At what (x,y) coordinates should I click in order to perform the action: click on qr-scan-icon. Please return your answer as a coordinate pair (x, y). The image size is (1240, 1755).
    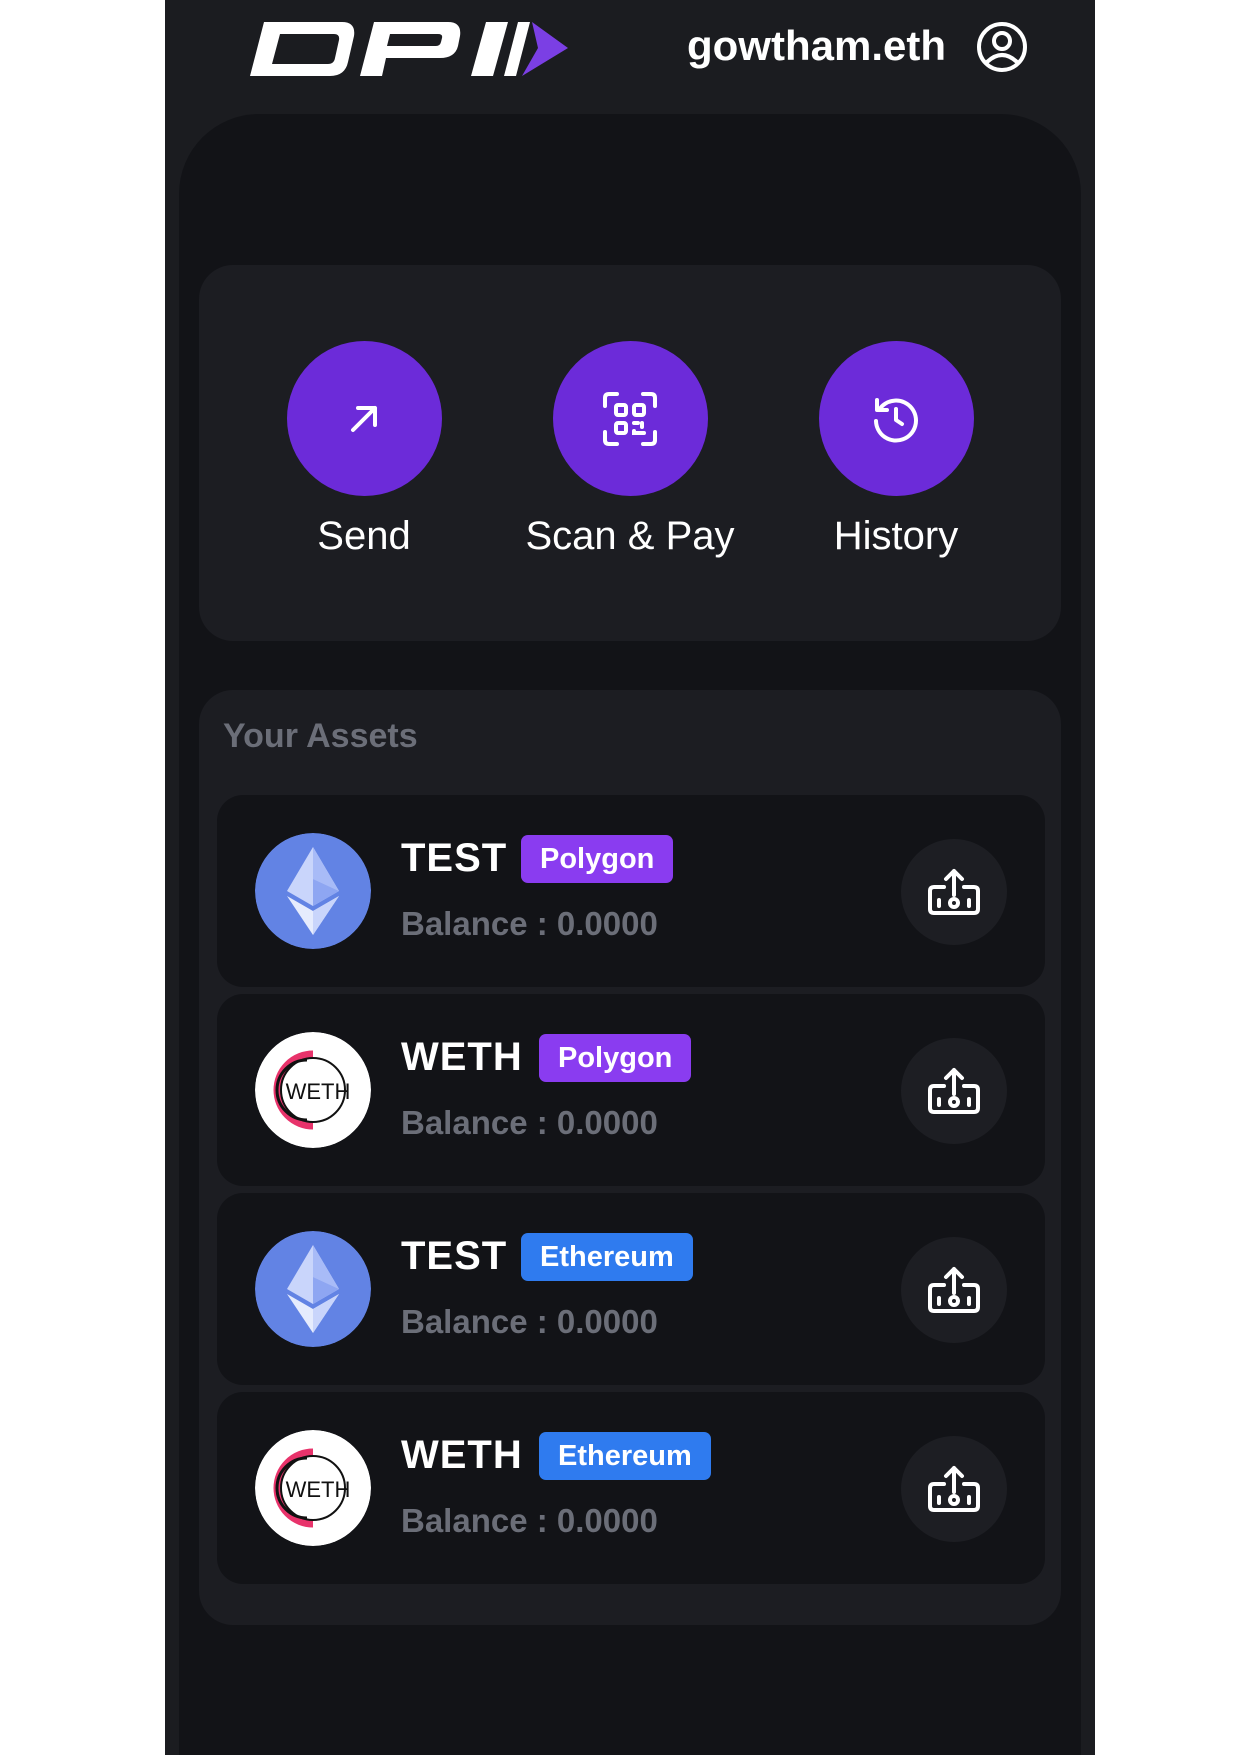
    Looking at the image, I should click on (630, 418).